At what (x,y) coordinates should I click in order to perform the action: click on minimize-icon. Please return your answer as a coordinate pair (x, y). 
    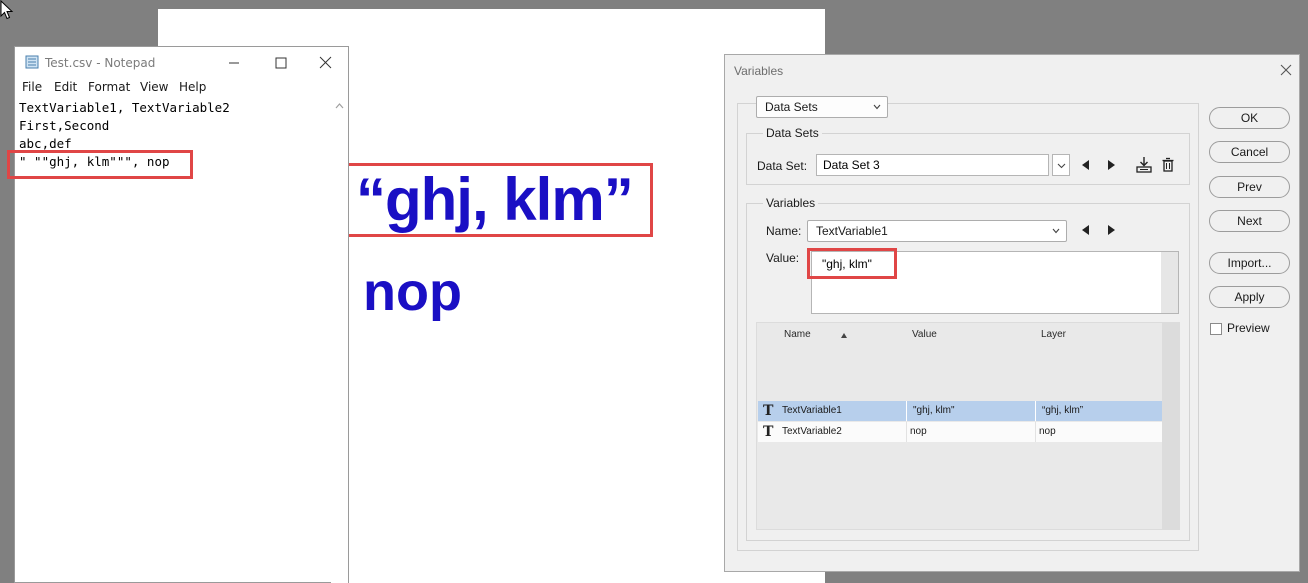
    Looking at the image, I should click on (234, 63).